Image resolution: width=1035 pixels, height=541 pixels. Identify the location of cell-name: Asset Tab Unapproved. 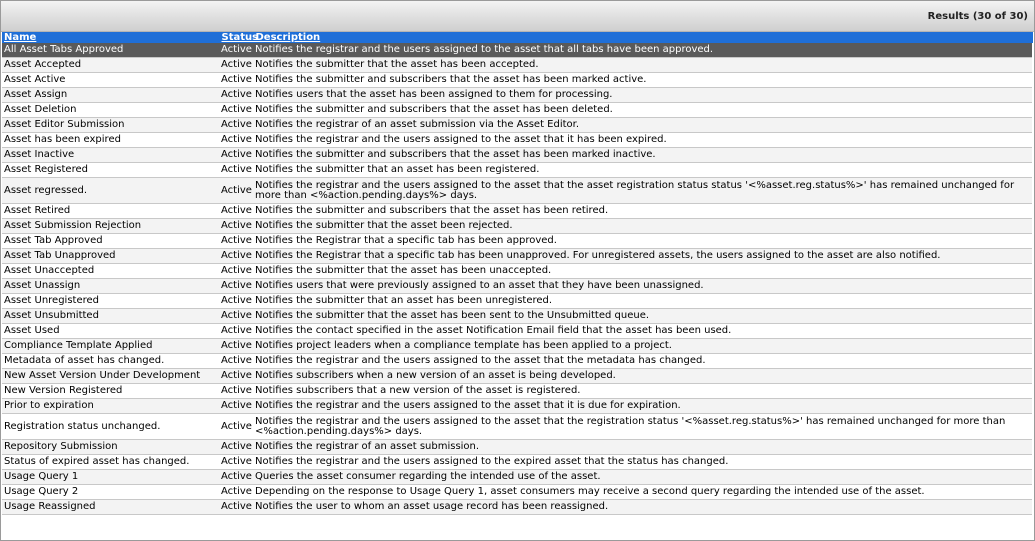
(110, 256).